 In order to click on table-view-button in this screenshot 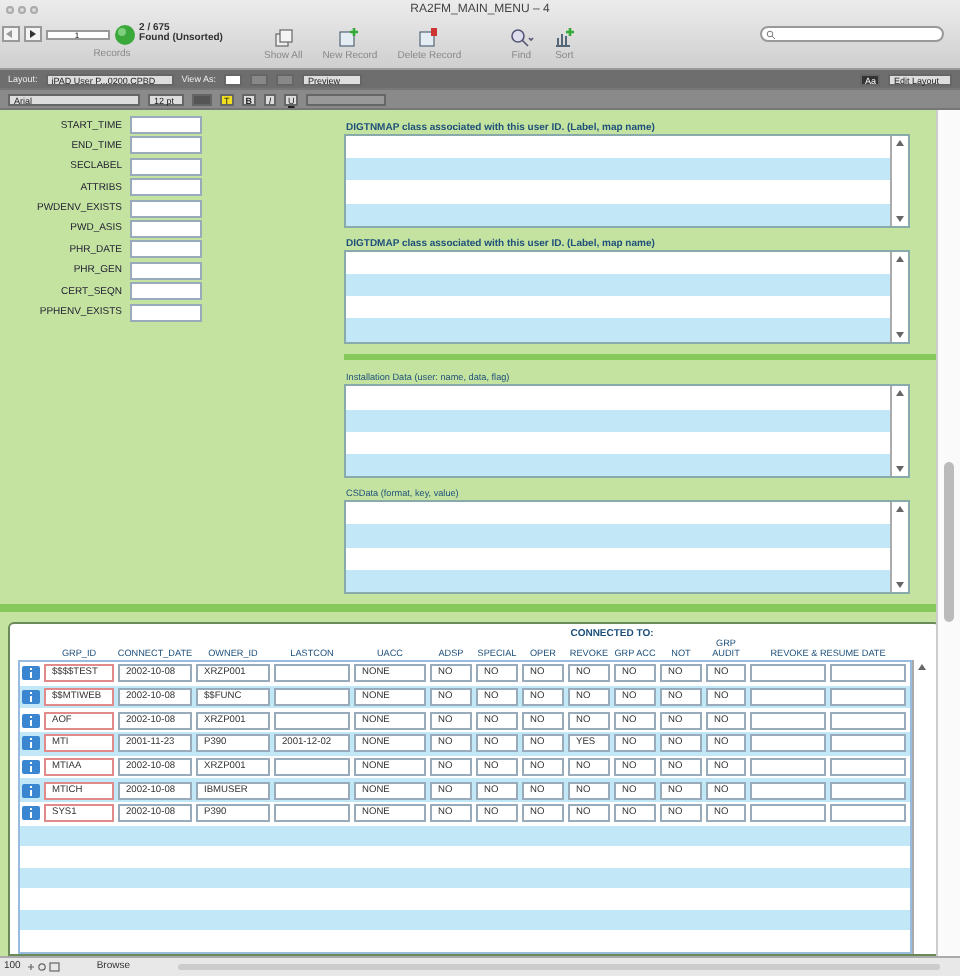, I will do `click(284, 79)`.